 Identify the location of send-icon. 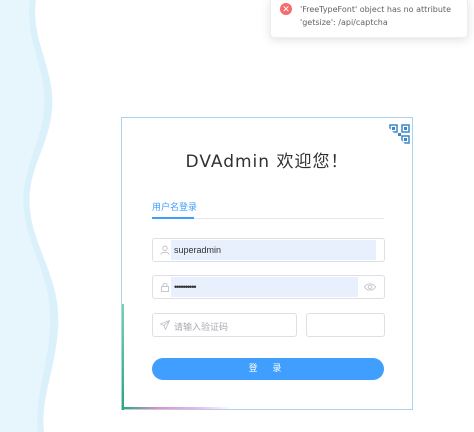
(165, 325).